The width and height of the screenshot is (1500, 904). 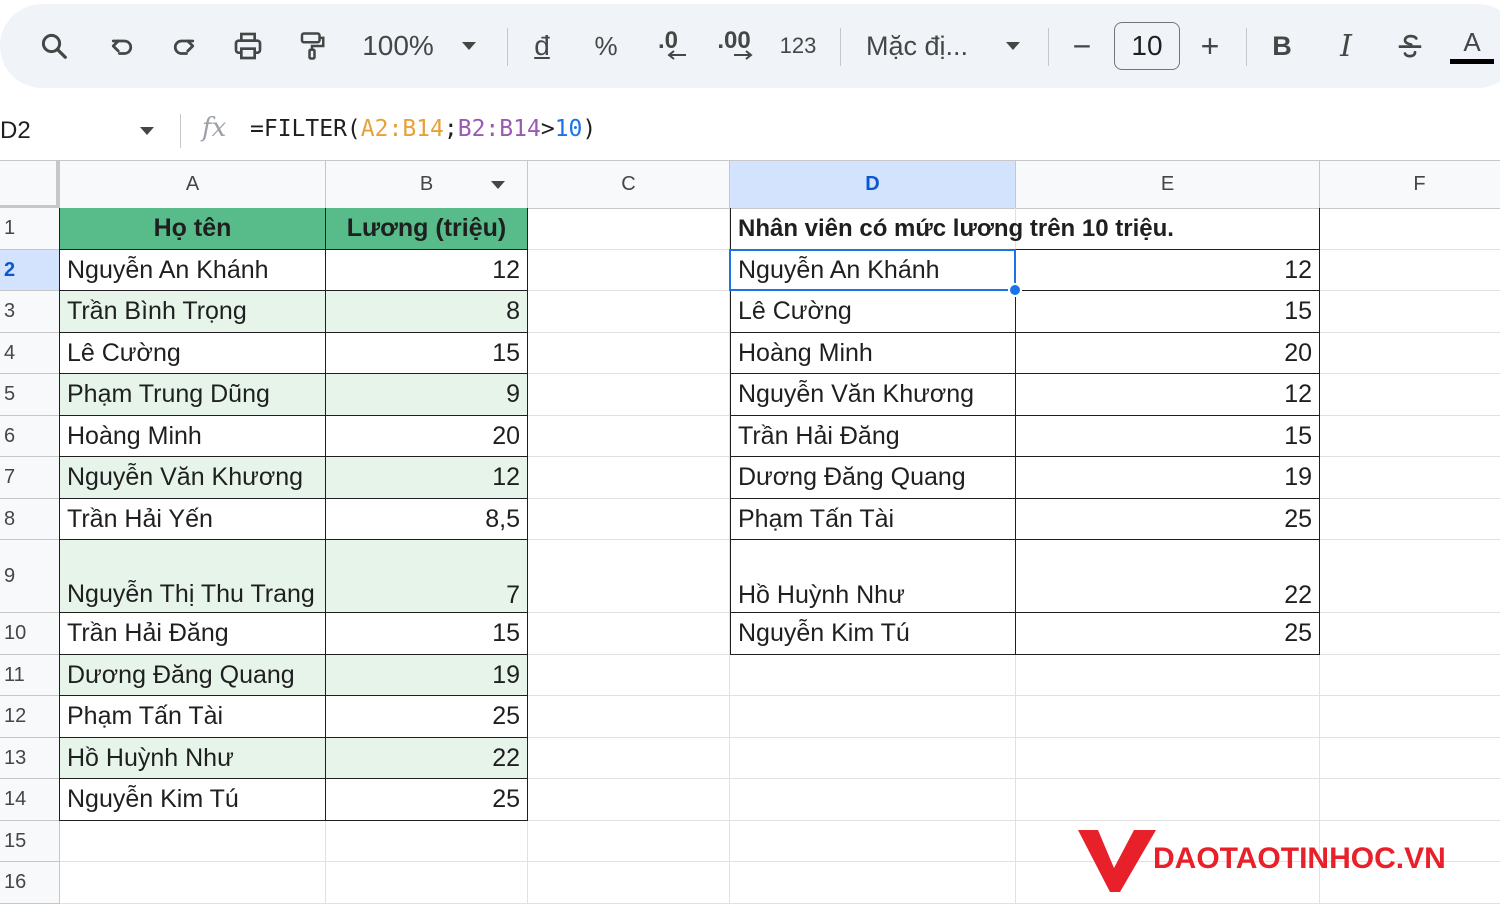 What do you see at coordinates (1410, 312) in the screenshot?
I see `cell-f3` at bounding box center [1410, 312].